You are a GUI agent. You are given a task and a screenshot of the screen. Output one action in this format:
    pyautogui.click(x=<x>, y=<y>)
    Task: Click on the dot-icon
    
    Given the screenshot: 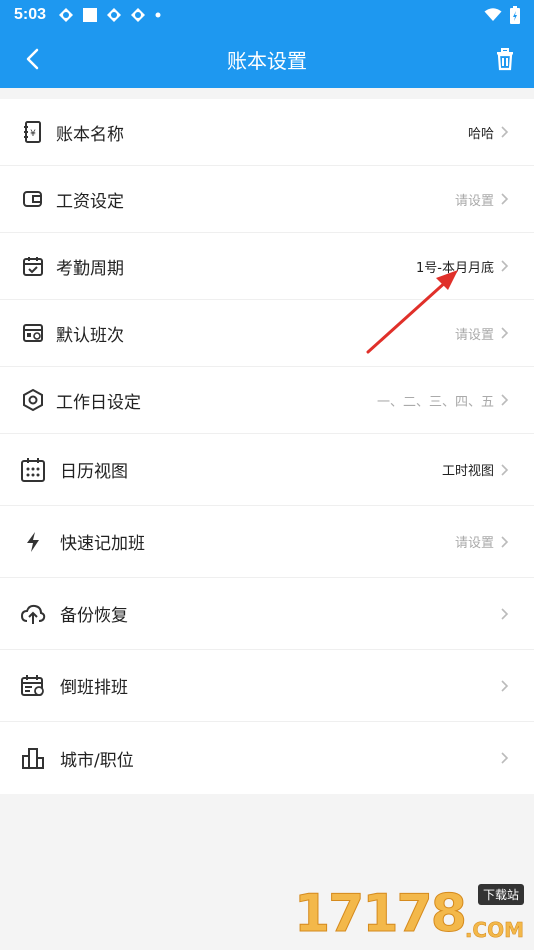 What is the action you would take?
    pyautogui.click(x=158, y=15)
    